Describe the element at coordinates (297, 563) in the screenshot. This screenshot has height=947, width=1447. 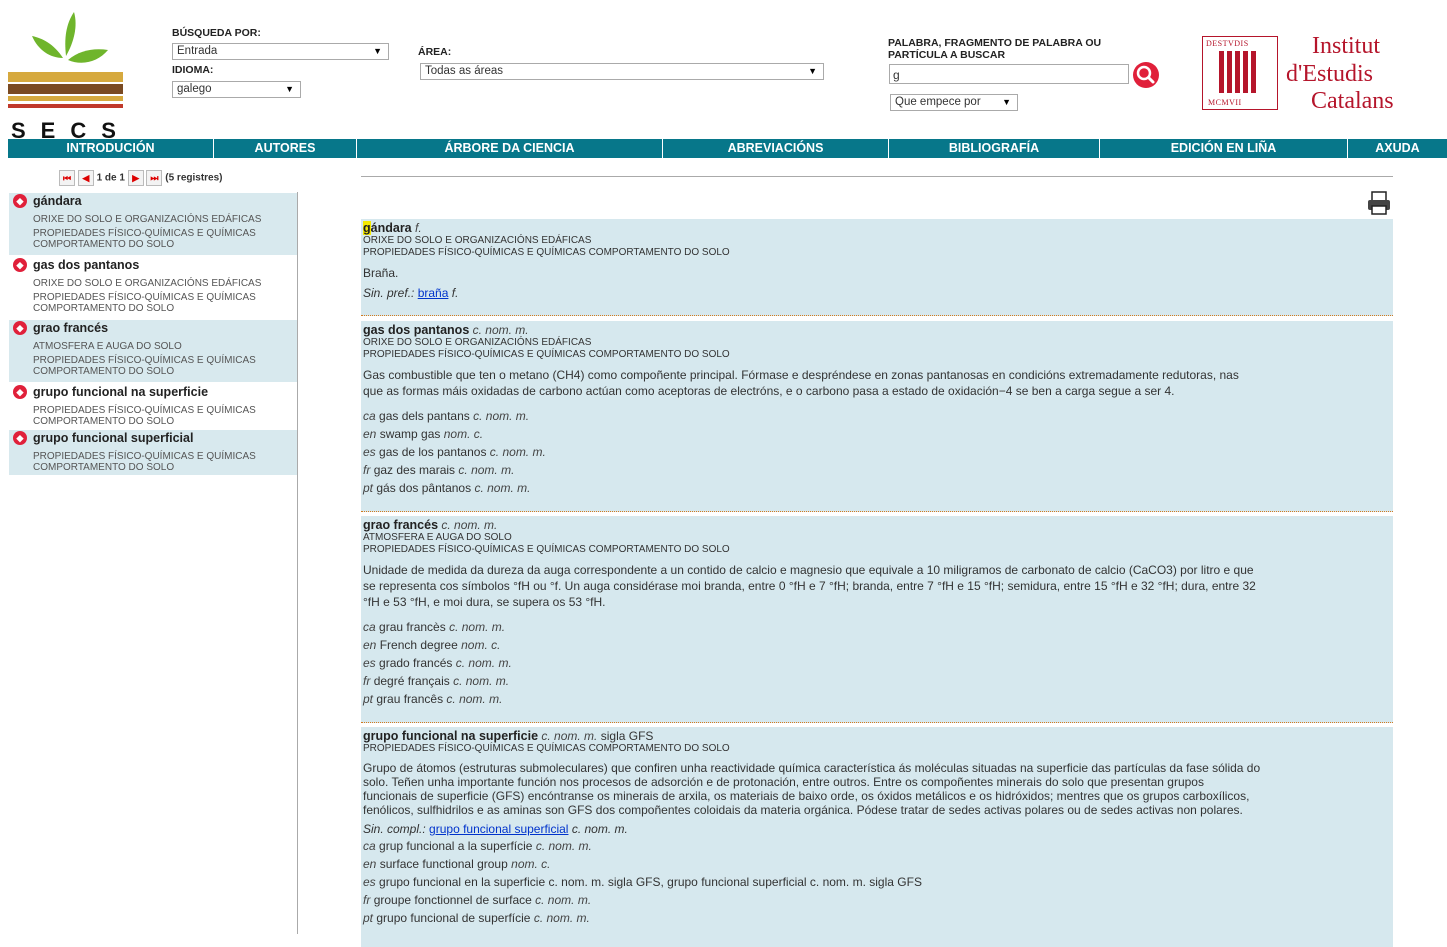
I see `column-divider` at that location.